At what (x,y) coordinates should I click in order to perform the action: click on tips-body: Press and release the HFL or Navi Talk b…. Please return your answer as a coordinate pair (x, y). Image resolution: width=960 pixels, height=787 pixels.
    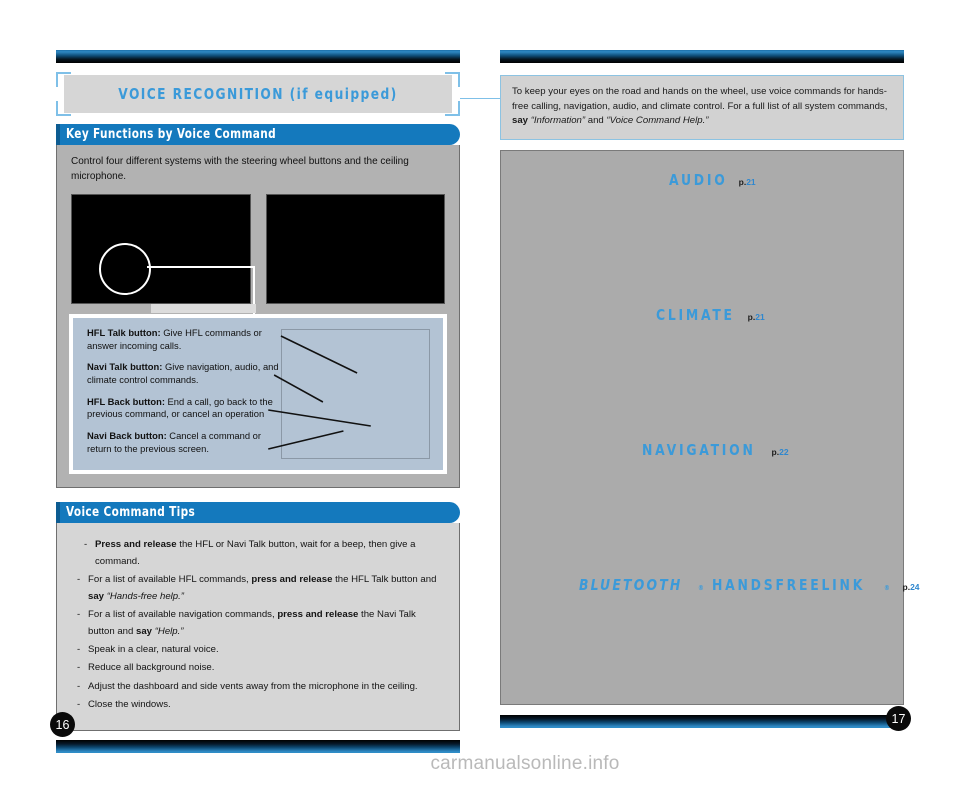
    Looking at the image, I should click on (258, 627).